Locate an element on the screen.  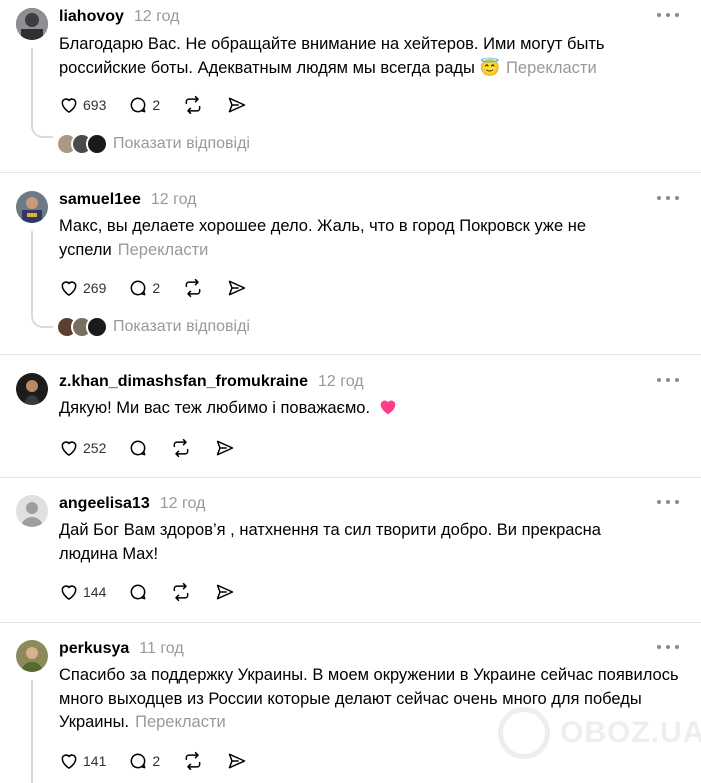
like-button: 252 is located at coordinates (82, 448).